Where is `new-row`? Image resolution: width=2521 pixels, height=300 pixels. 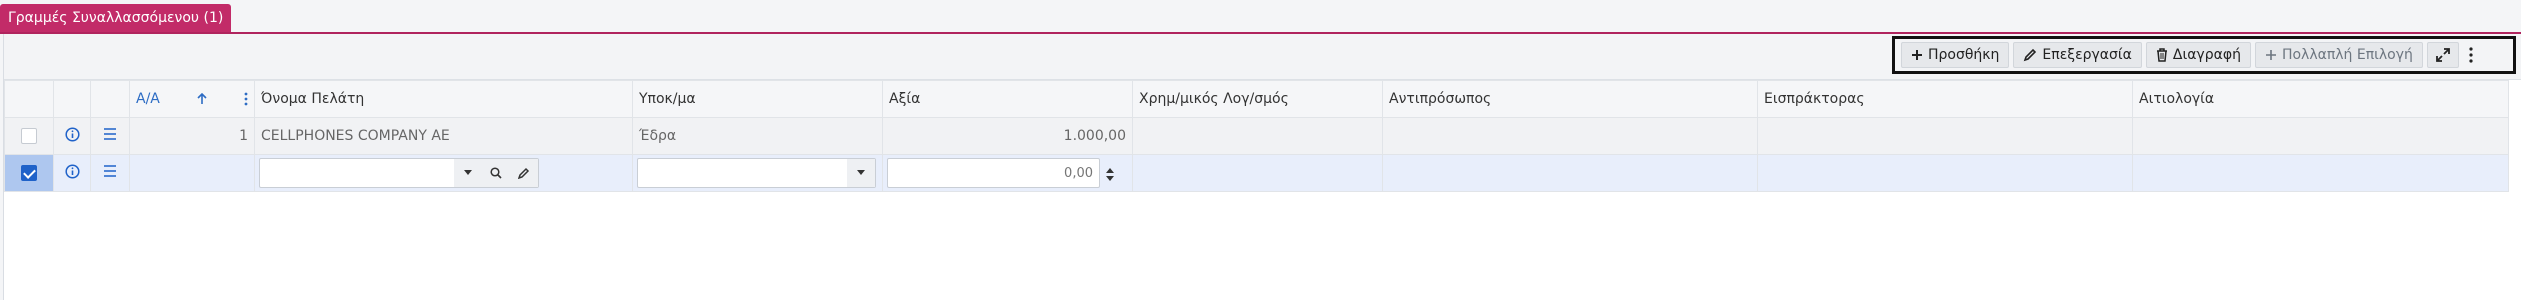 new-row is located at coordinates (1256, 173).